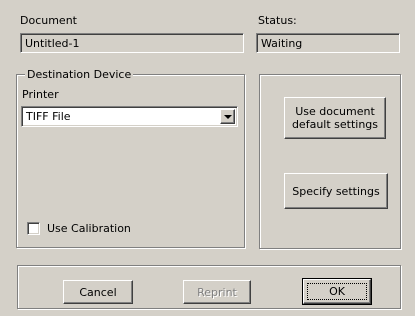  Describe the element at coordinates (282, 43) in the screenshot. I see `status-value: Waiting` at that location.